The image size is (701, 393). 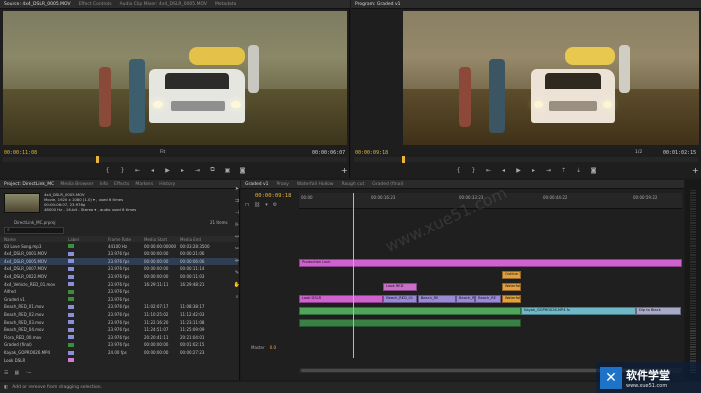 What do you see at coordinates (104, 184) in the screenshot?
I see `tab-info: Info` at bounding box center [104, 184].